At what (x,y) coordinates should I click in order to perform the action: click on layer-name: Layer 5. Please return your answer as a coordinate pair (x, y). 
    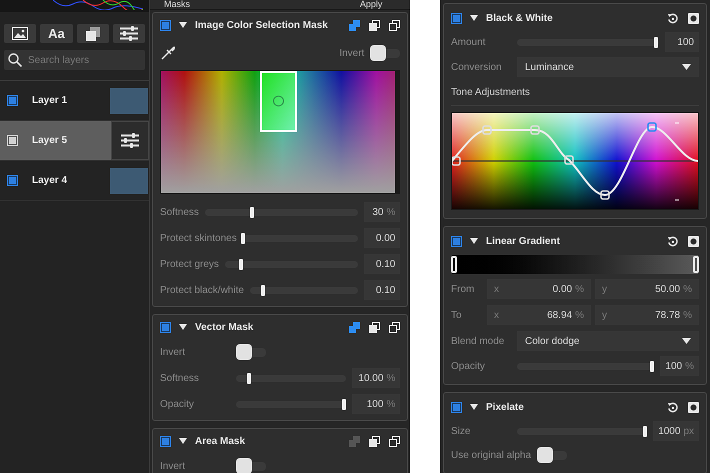
    Looking at the image, I should click on (50, 141).